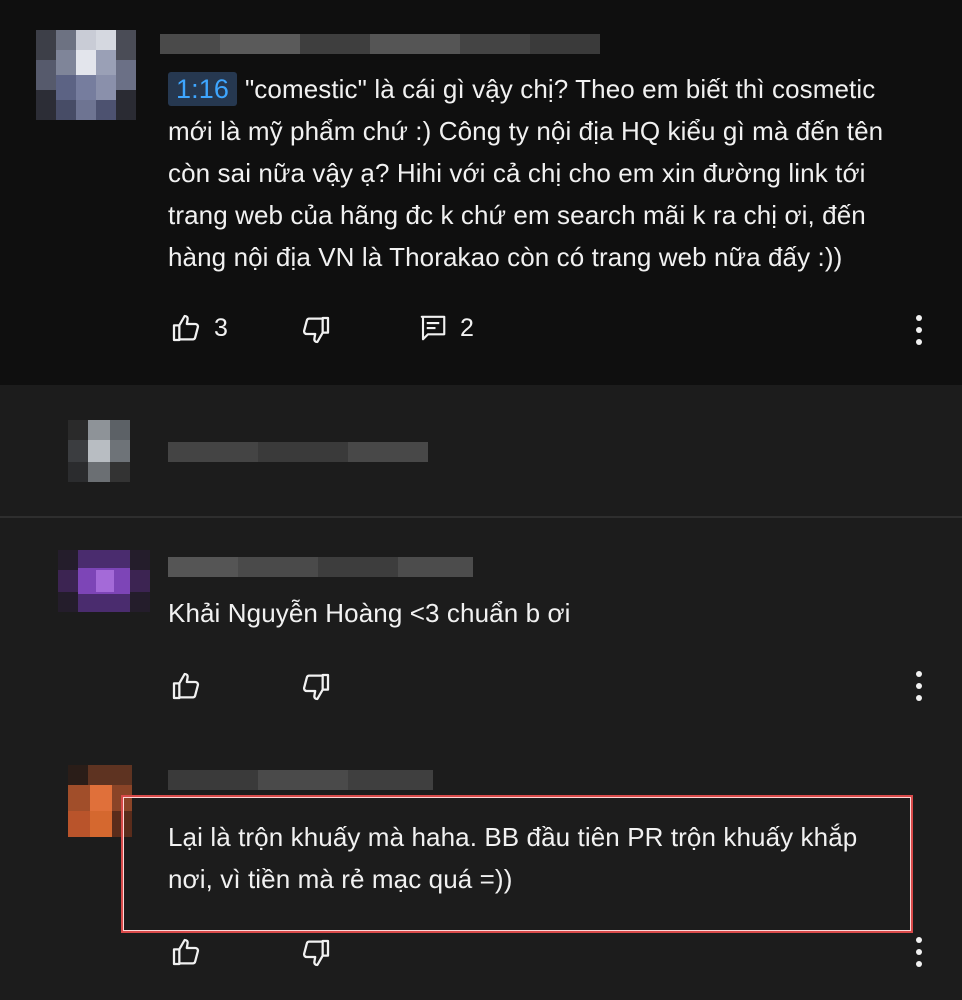 The width and height of the screenshot is (962, 1000). What do you see at coordinates (433, 328) in the screenshot?
I see `comment-icon` at bounding box center [433, 328].